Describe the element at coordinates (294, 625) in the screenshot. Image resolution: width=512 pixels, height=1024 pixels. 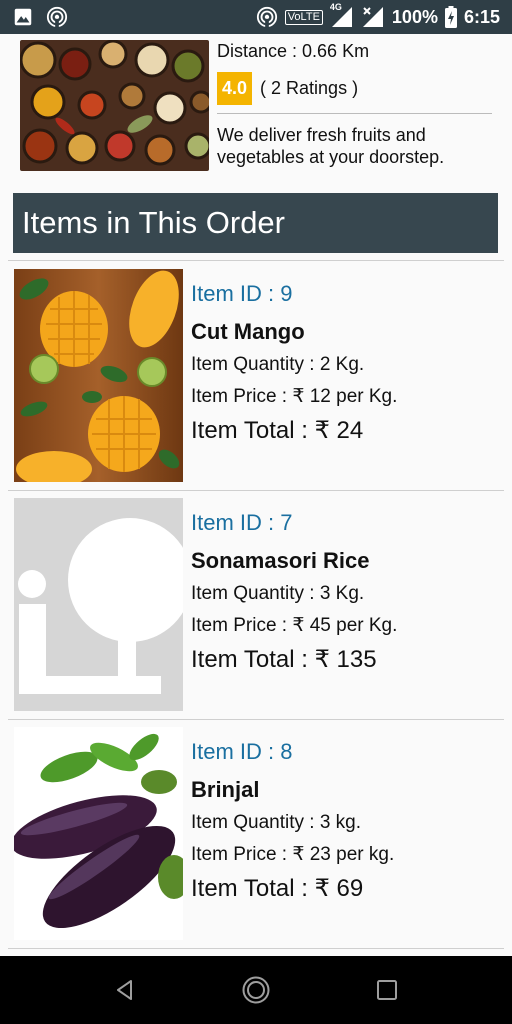
I see `item-price: Item Price : ₹ 45 per Kg.` at that location.